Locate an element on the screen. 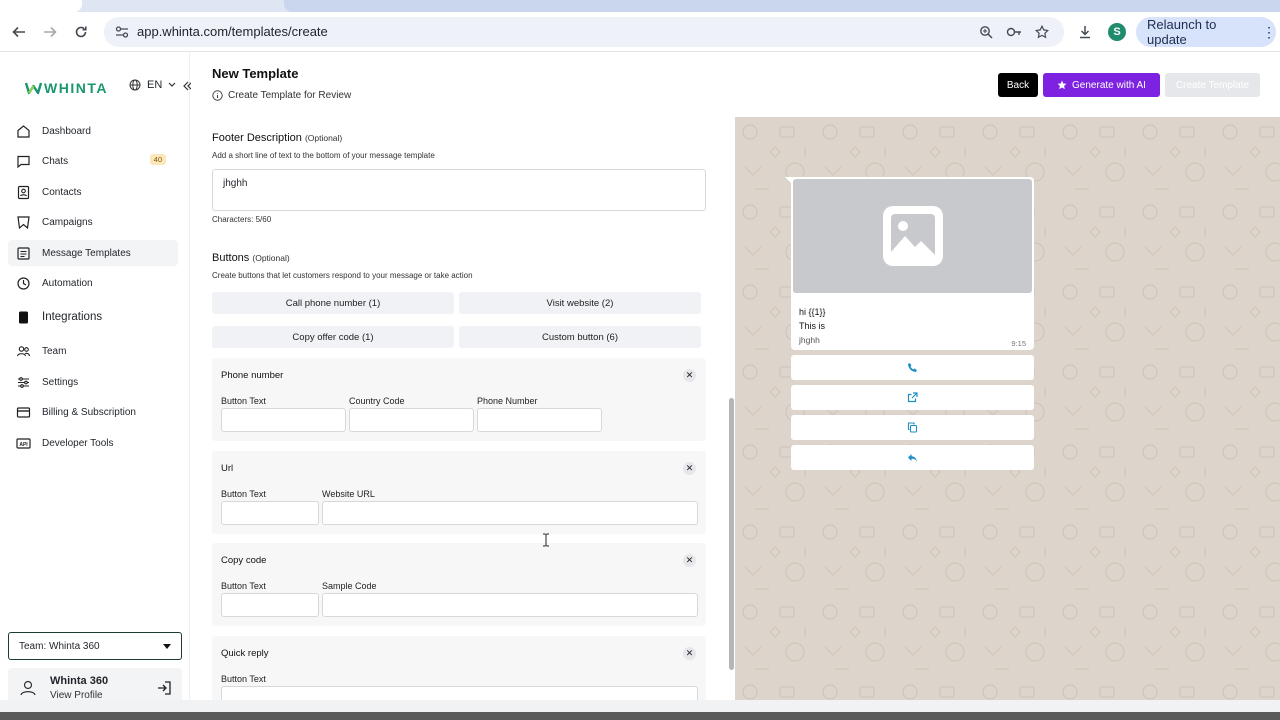  message-body: hi {{1}} This is is located at coordinates (812, 319).